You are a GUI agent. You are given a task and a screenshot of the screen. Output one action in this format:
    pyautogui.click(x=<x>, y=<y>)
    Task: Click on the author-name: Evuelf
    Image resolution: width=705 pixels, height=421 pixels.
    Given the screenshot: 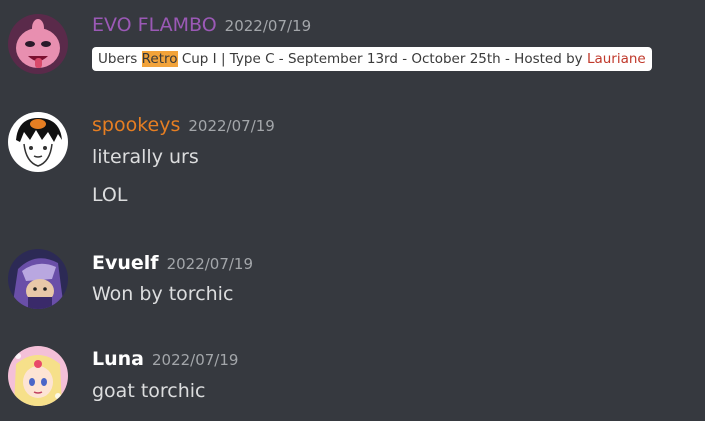 What is the action you would take?
    pyautogui.click(x=125, y=263)
    